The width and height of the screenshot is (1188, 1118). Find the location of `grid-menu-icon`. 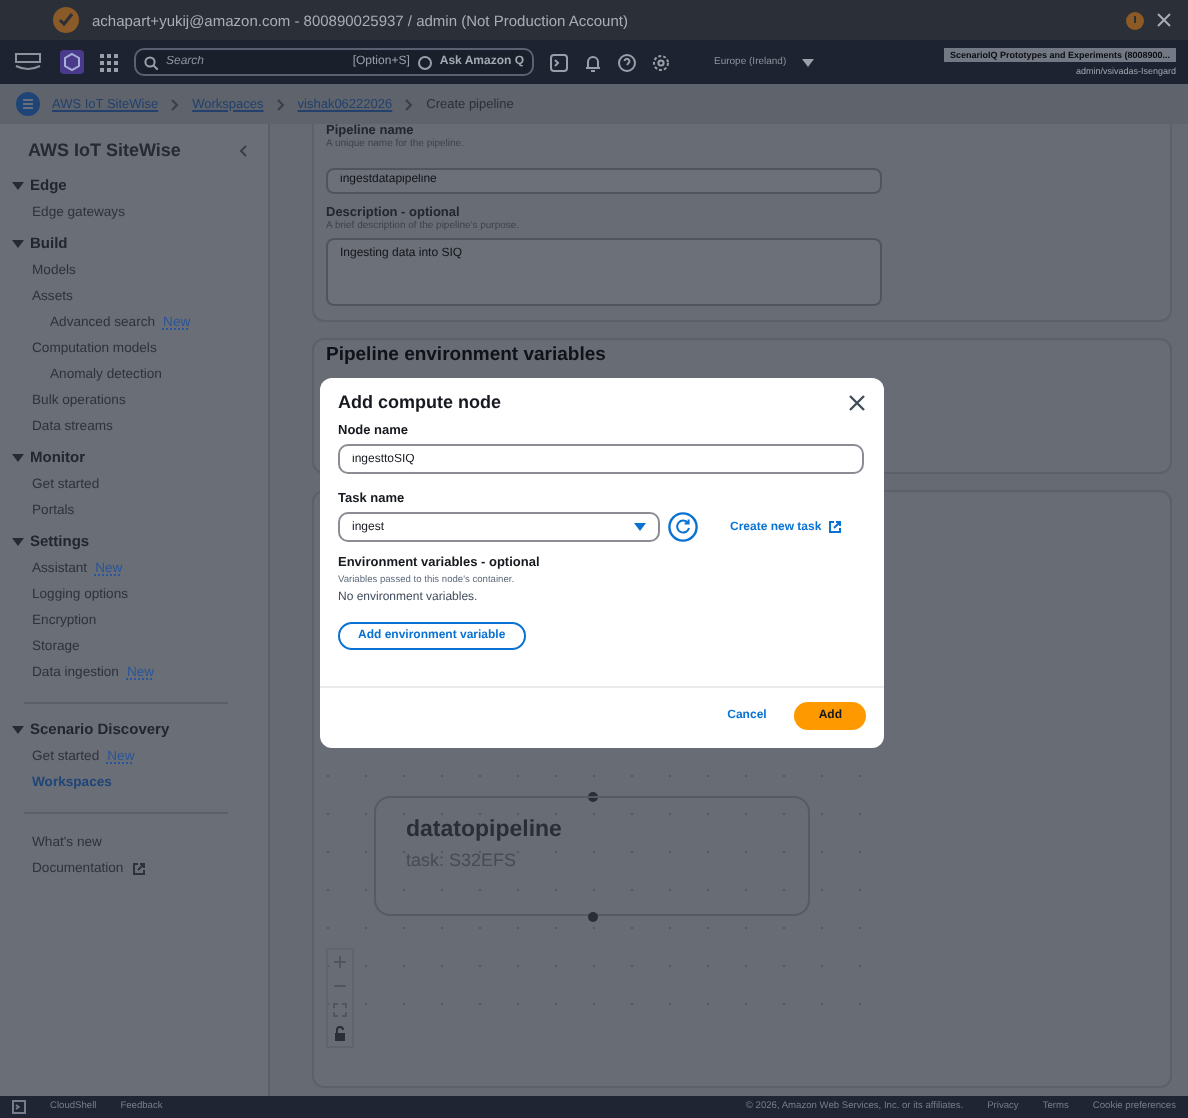

grid-menu-icon is located at coordinates (109, 62).